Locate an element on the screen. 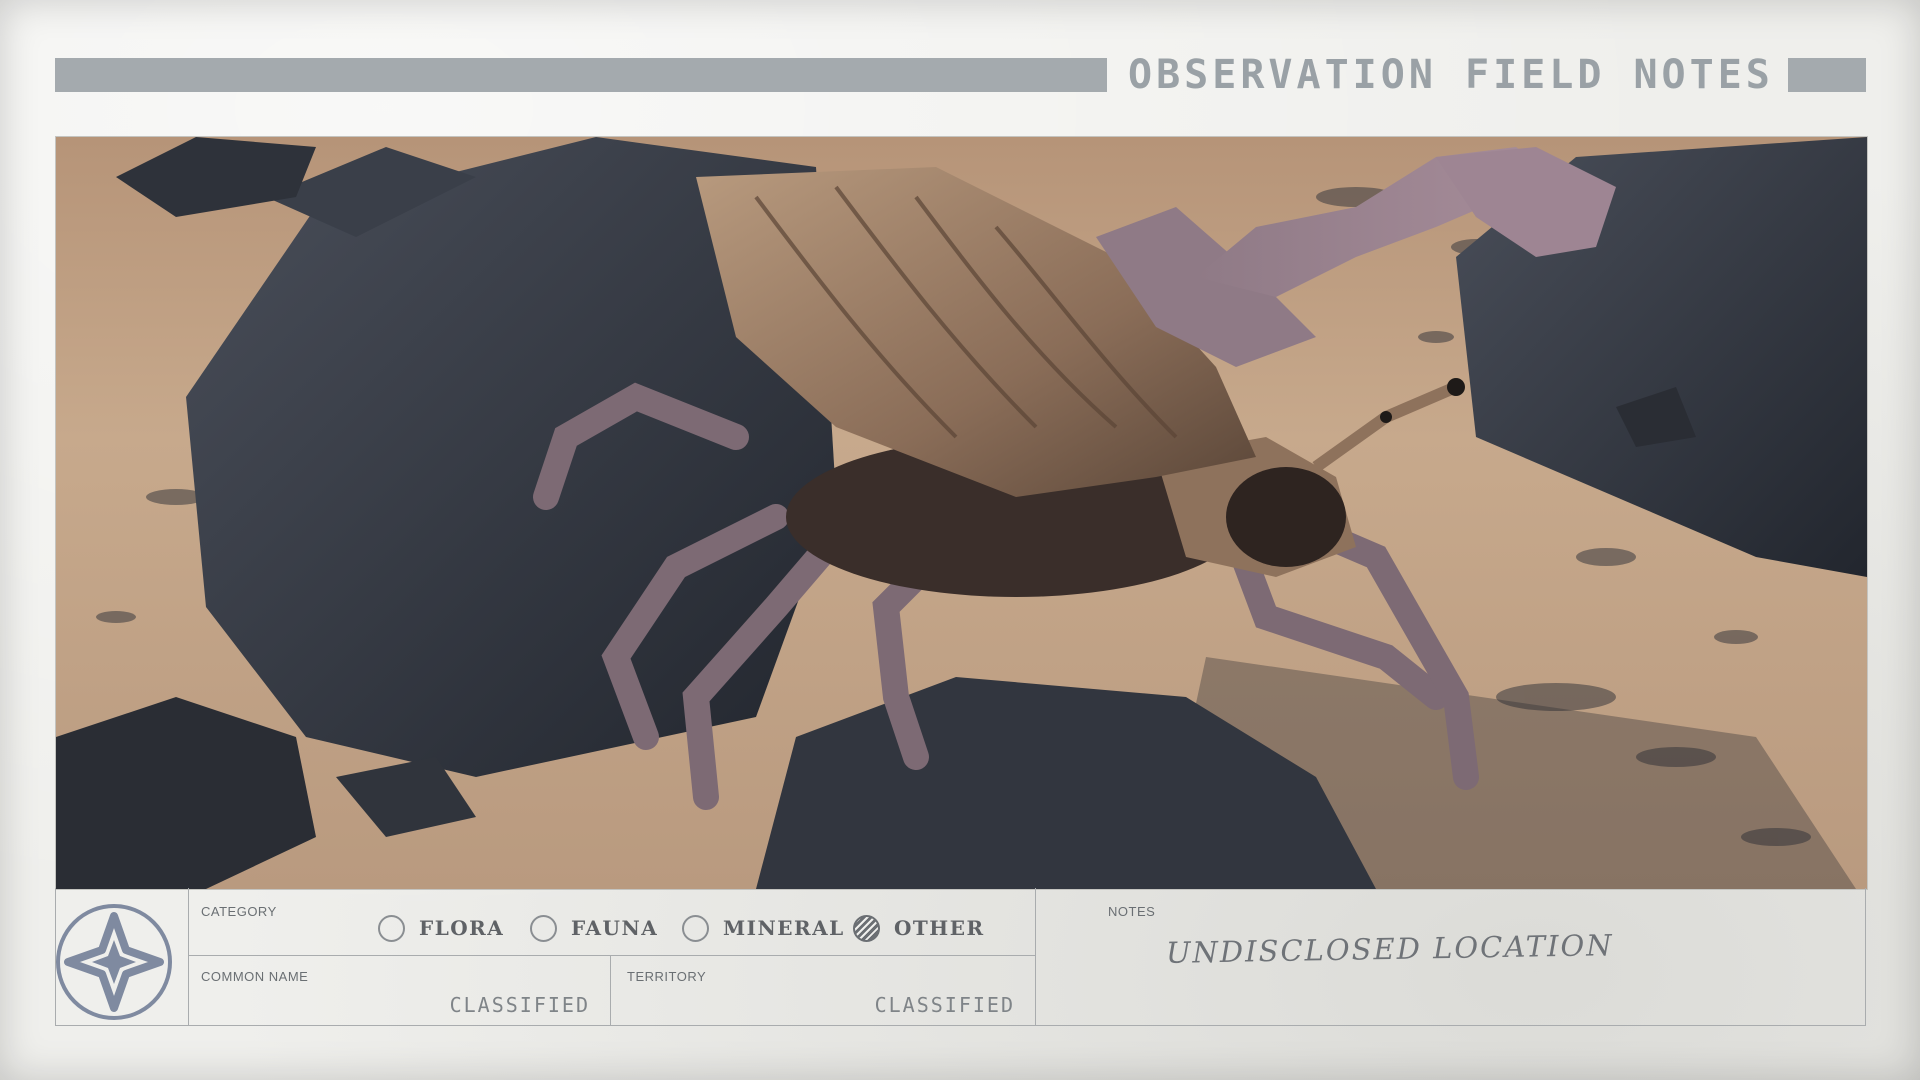  radio-mineral-icon is located at coordinates (695, 928).